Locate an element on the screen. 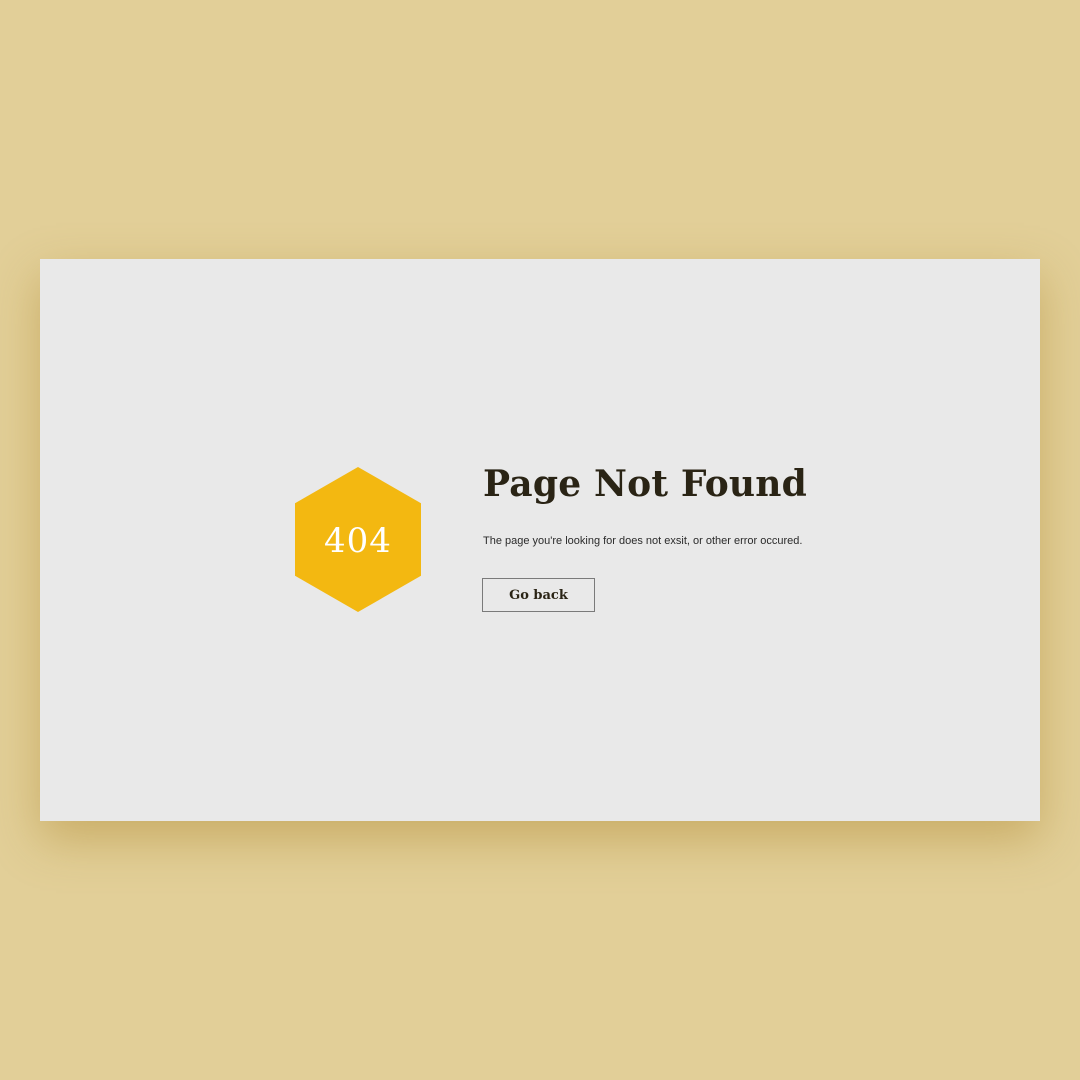 This screenshot has width=1080, height=1080. error-code: 404 is located at coordinates (358, 540).